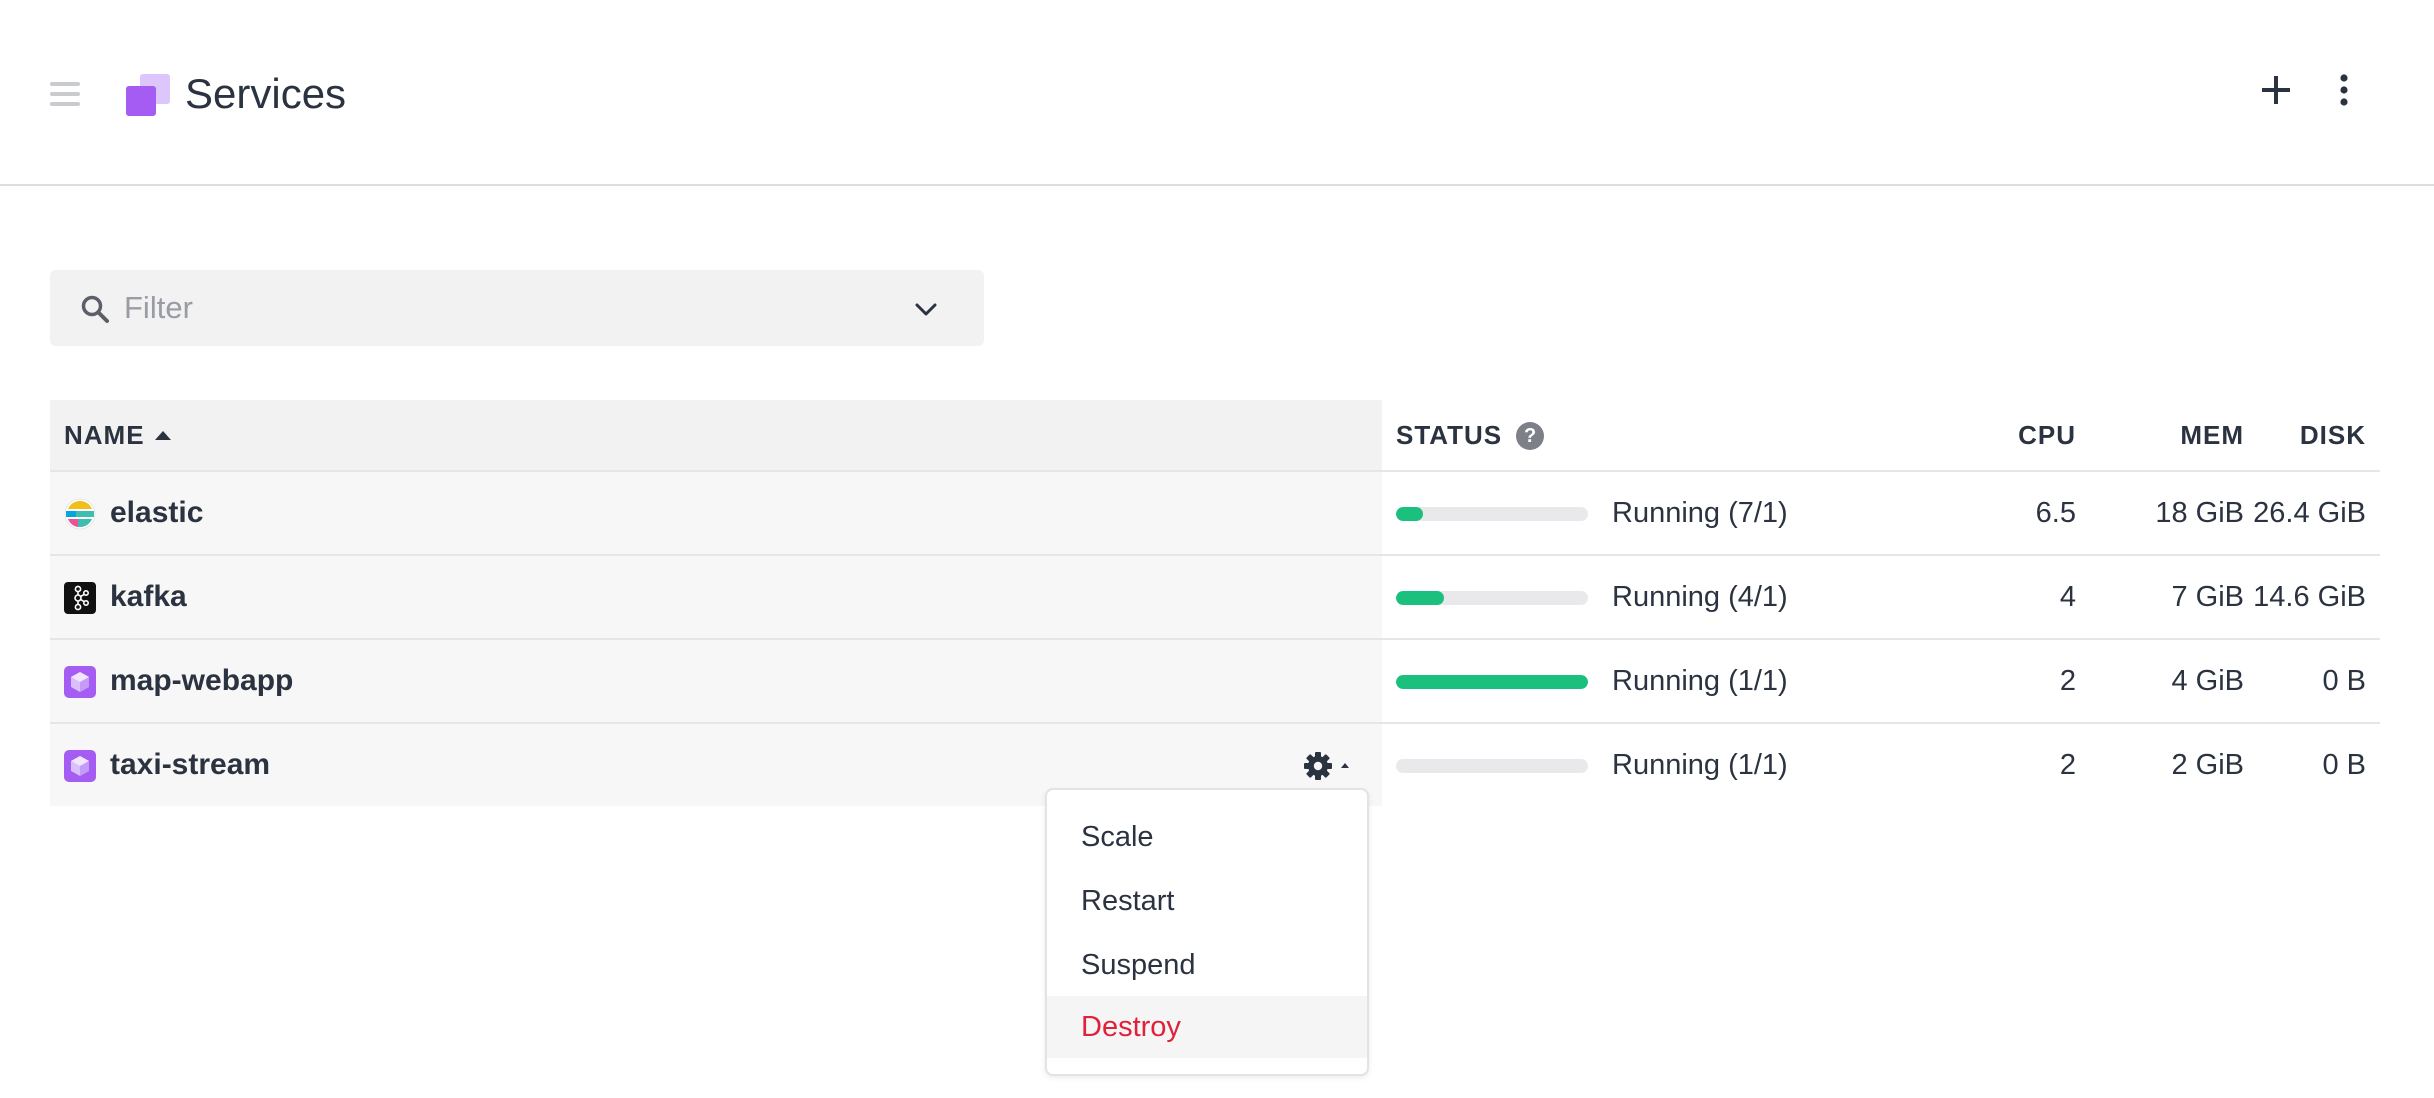 The width and height of the screenshot is (2434, 1098). What do you see at coordinates (1700, 513) in the screenshot?
I see `status-text: Running (7/1)` at bounding box center [1700, 513].